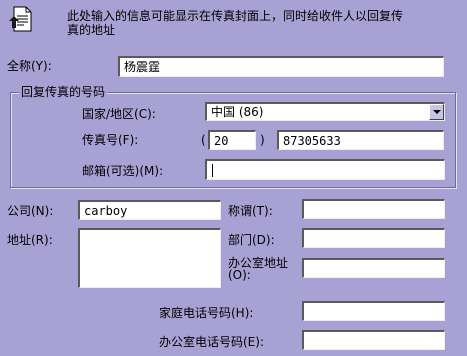 Image resolution: width=467 pixels, height=356 pixels. I want to click on office-field, so click(373, 268).